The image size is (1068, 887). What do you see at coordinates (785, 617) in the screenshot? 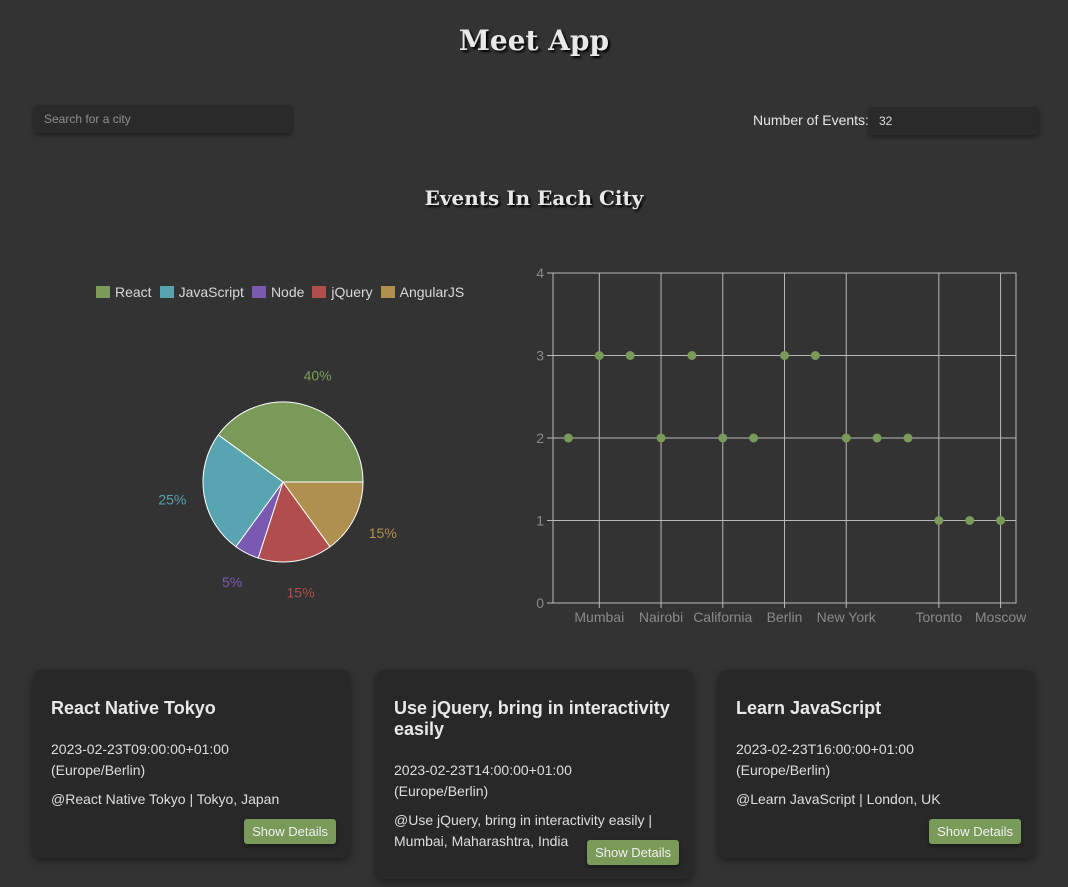
I see `x-tick-label: Berlin` at bounding box center [785, 617].